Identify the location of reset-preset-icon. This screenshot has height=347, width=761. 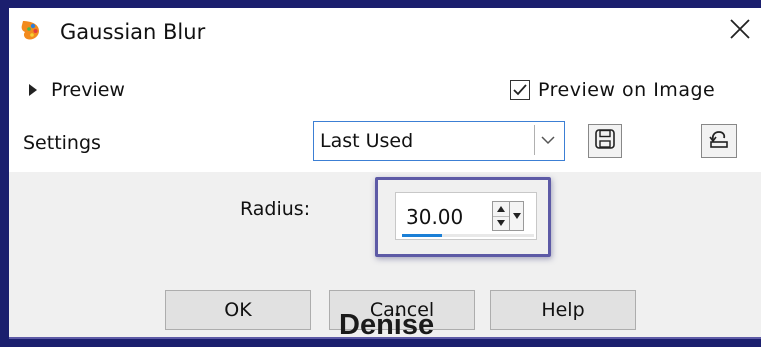
(719, 141).